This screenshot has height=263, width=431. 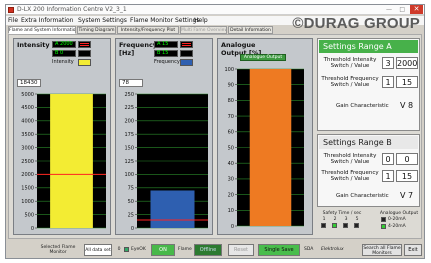 What do you see at coordinates (129, 108) in the screenshot?
I see `frequency-tick-label: 225` at bounding box center [129, 108].